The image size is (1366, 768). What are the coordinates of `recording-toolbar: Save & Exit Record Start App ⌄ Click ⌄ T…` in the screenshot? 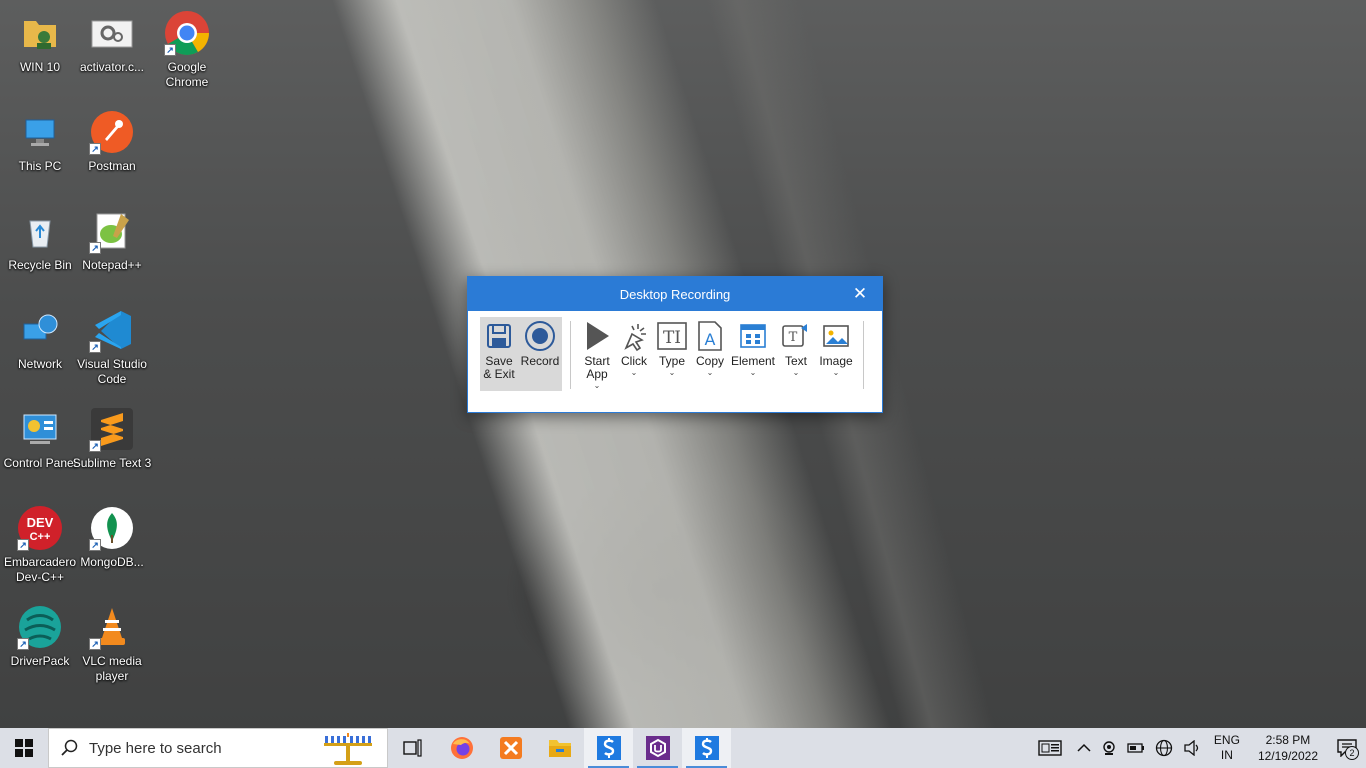 It's located at (675, 352).